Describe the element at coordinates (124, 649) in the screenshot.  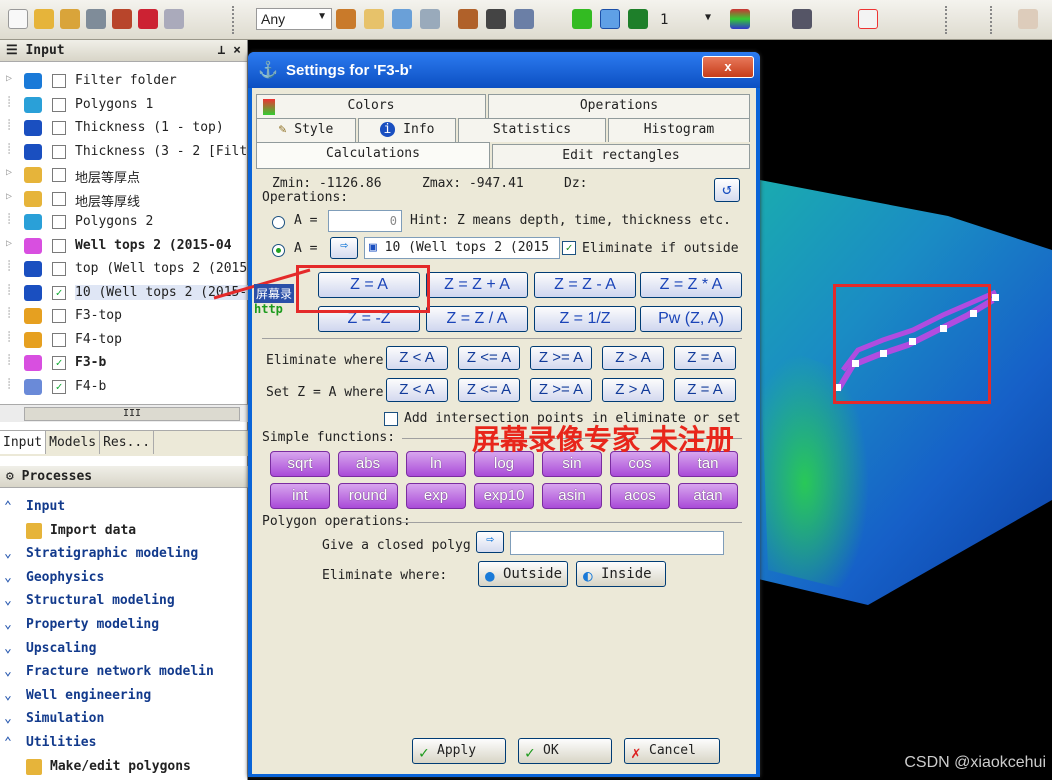
I see `process-item: ⌄ Upscaling` at that location.